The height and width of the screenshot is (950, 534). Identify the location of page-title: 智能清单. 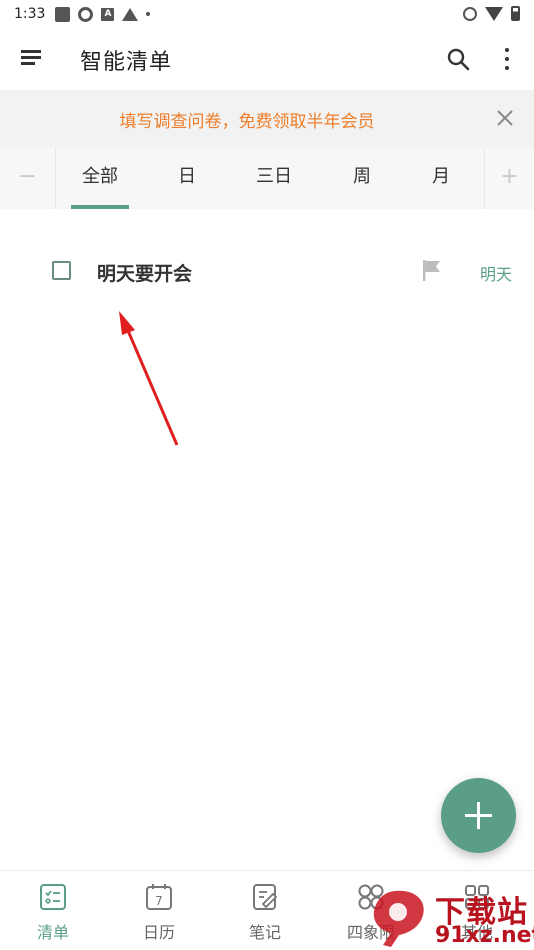
(126, 62).